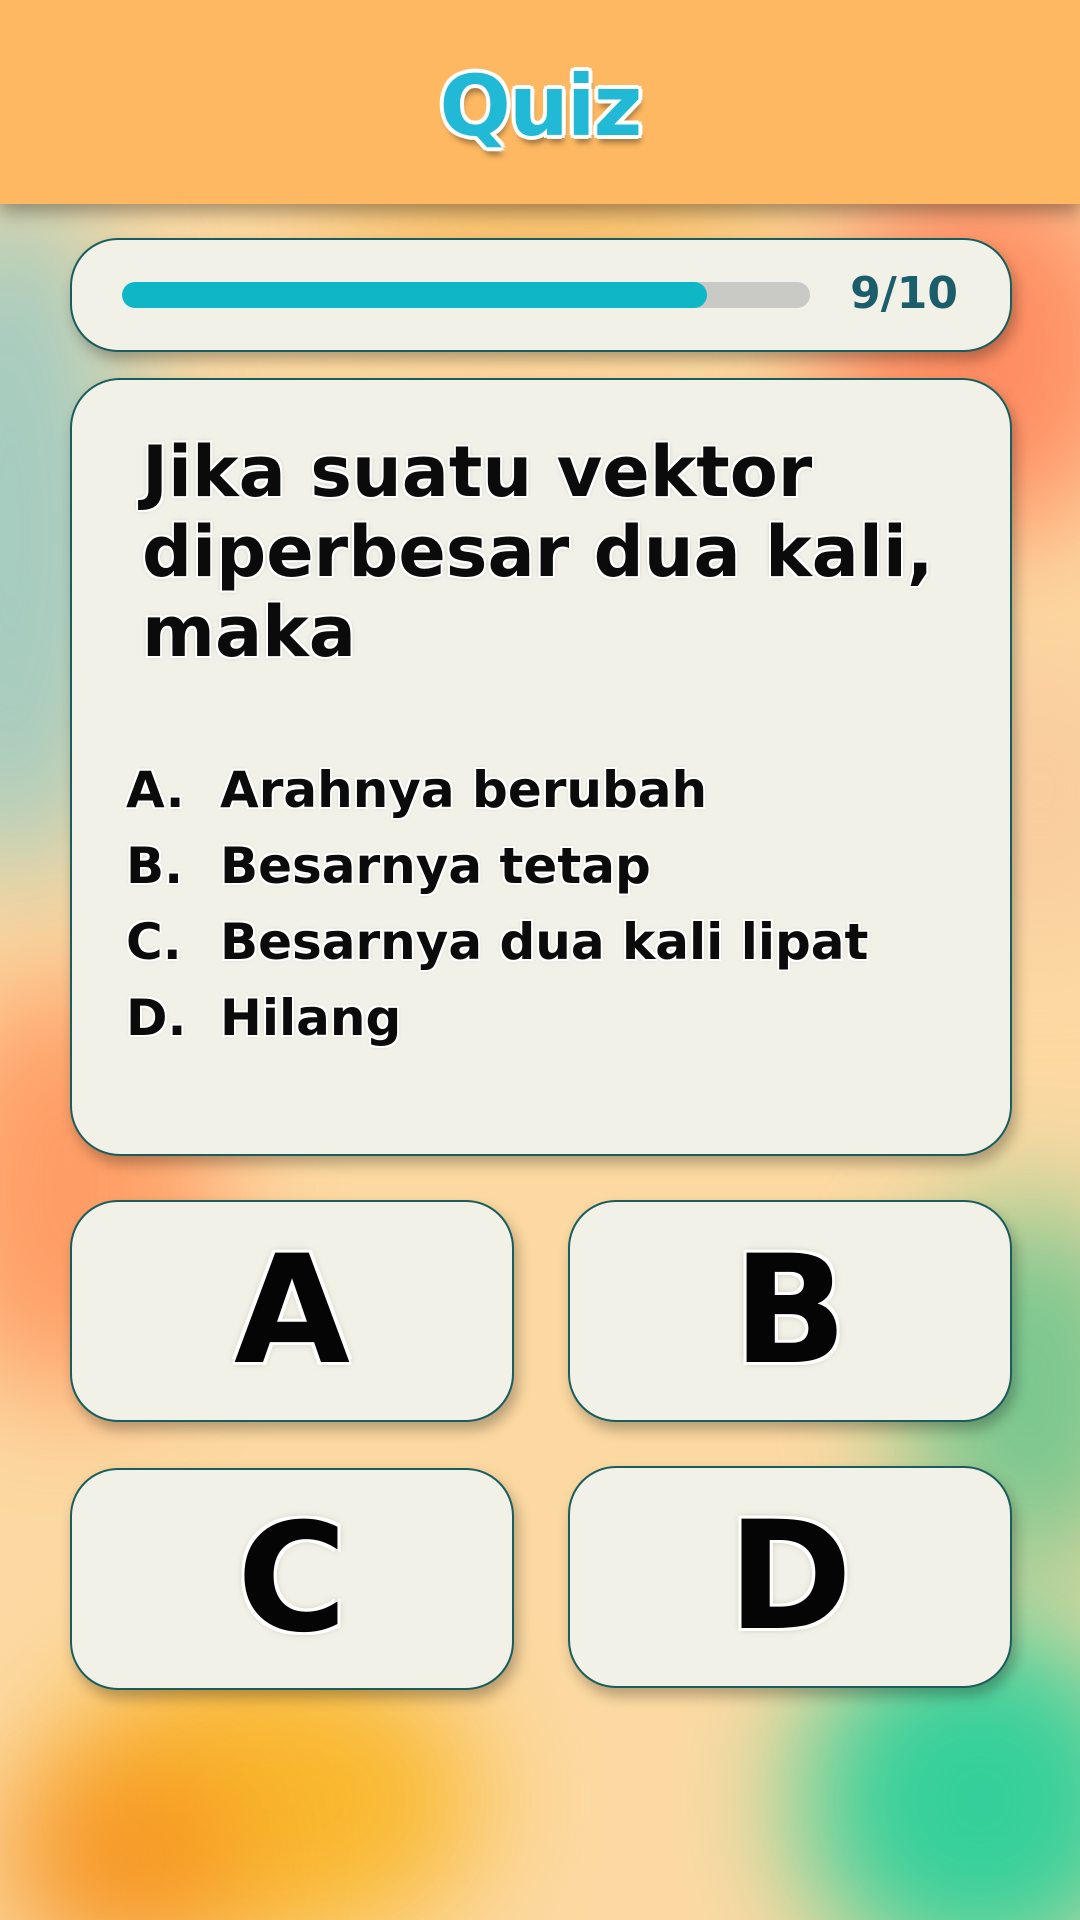 This screenshot has height=1920, width=1080. I want to click on answer-button-d: D, so click(790, 1577).